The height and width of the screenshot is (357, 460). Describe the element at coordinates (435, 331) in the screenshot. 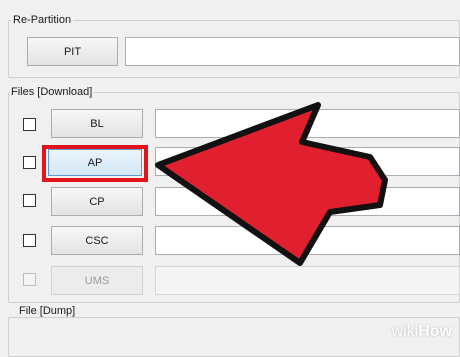

I see `watermark-suffix: How` at that location.